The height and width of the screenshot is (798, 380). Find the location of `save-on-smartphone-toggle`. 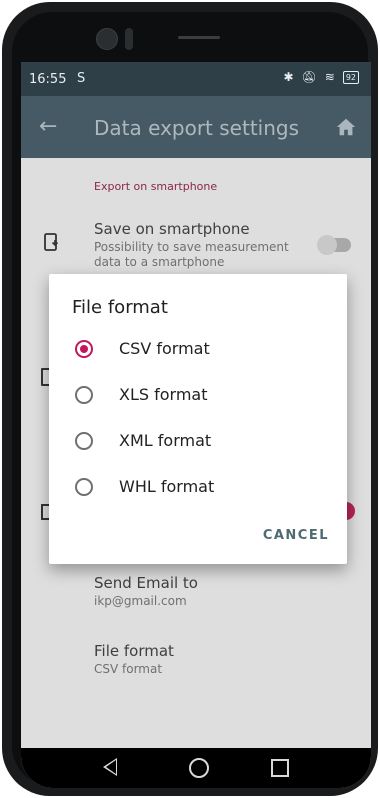

save-on-smartphone-toggle is located at coordinates (334, 245).